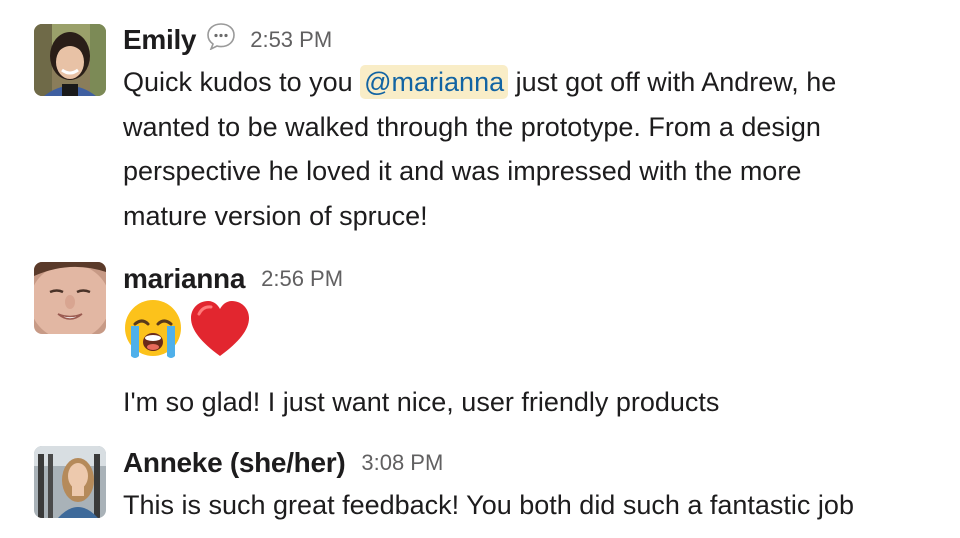 Image resolution: width=960 pixels, height=538 pixels. I want to click on avatar-emily-image, so click(70, 60).